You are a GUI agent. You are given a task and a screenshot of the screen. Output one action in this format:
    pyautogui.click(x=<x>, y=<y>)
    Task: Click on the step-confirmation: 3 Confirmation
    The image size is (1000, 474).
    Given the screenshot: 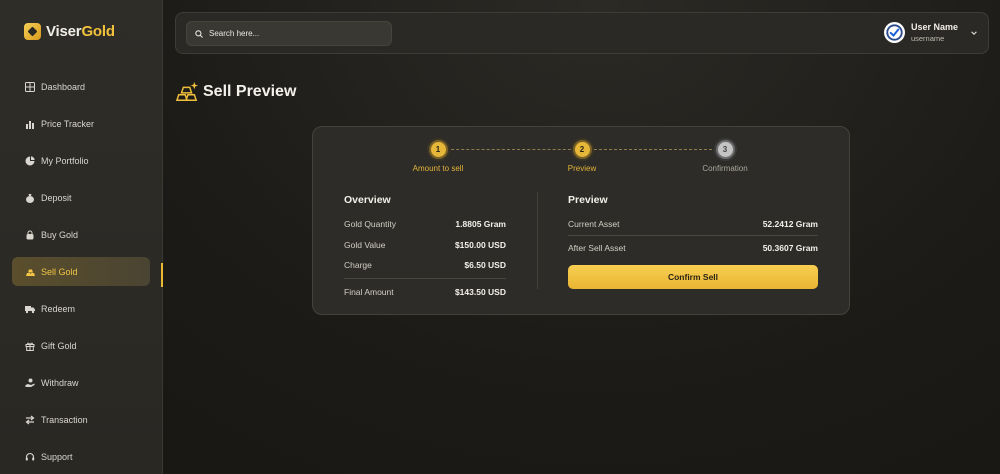 What is the action you would take?
    pyautogui.click(x=725, y=156)
    